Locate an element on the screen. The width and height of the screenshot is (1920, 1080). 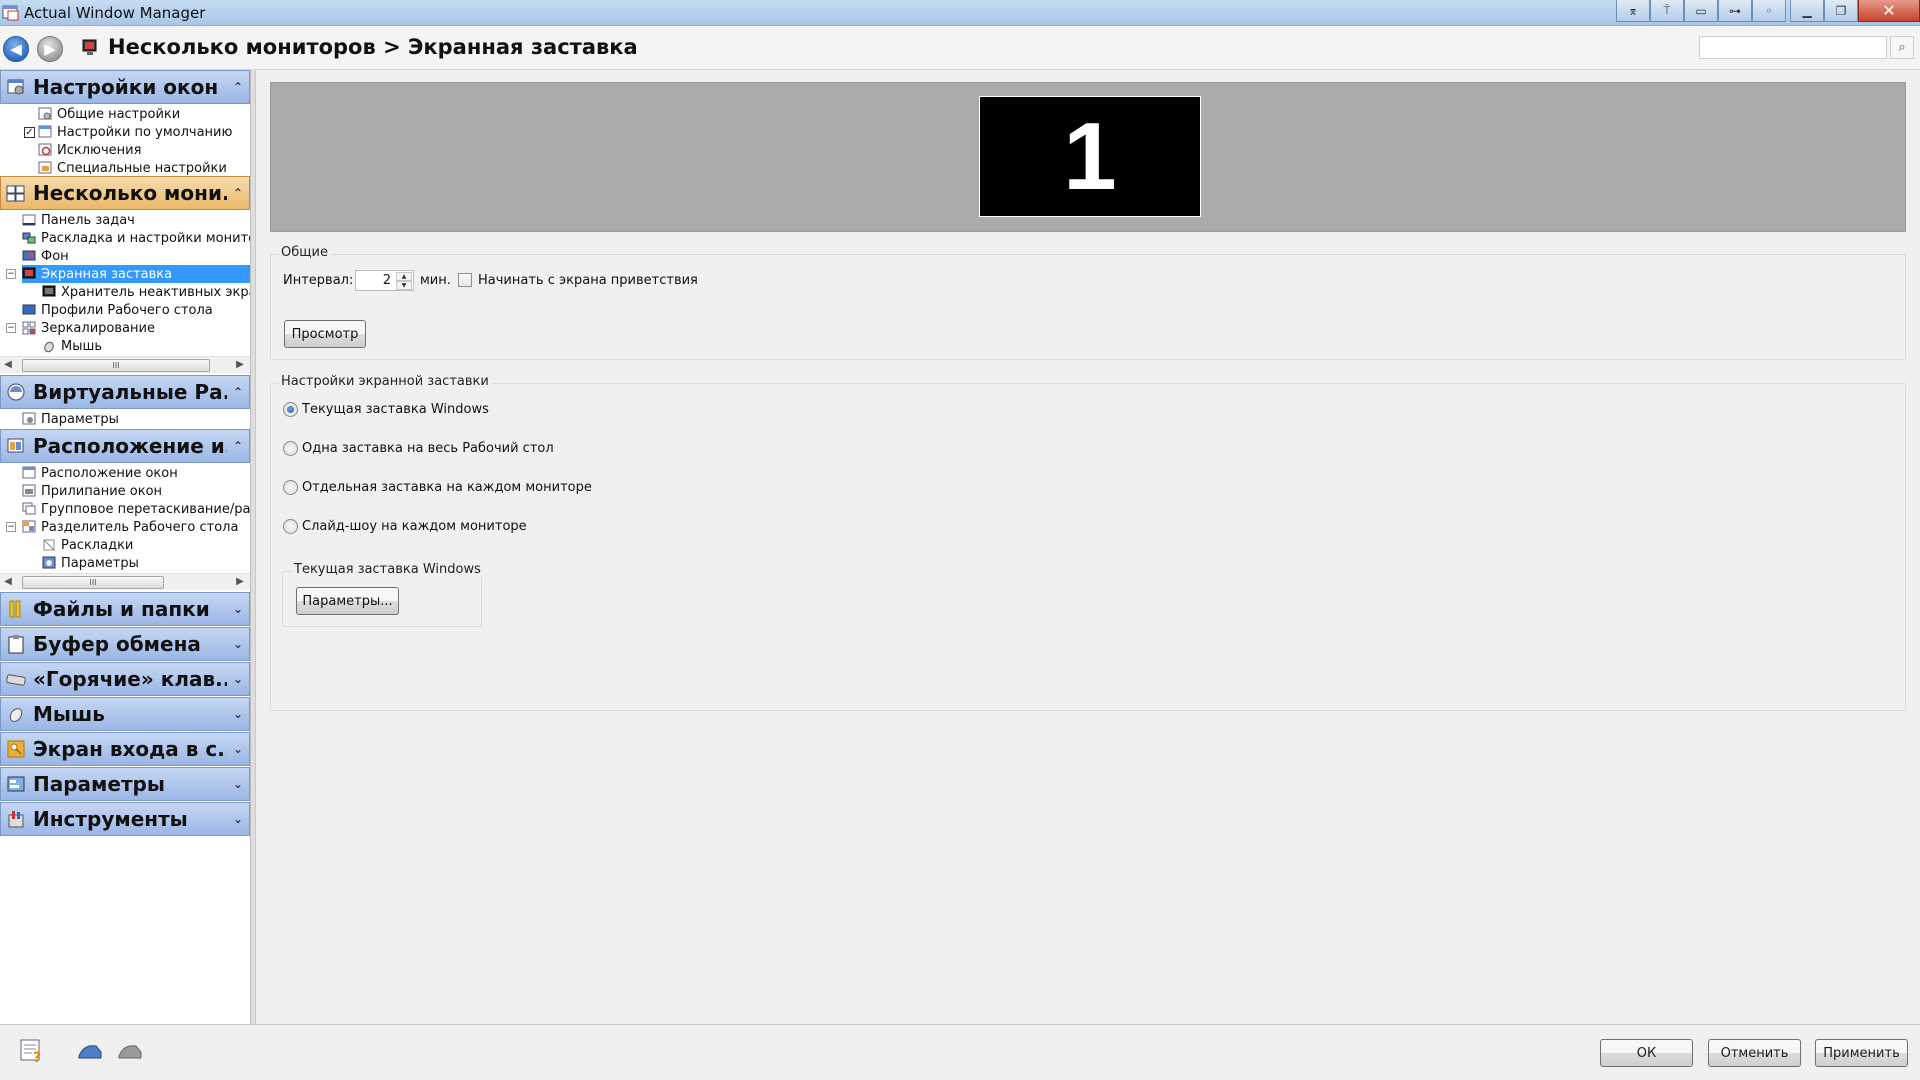
monitor-tile: 1 is located at coordinates (1090, 156).